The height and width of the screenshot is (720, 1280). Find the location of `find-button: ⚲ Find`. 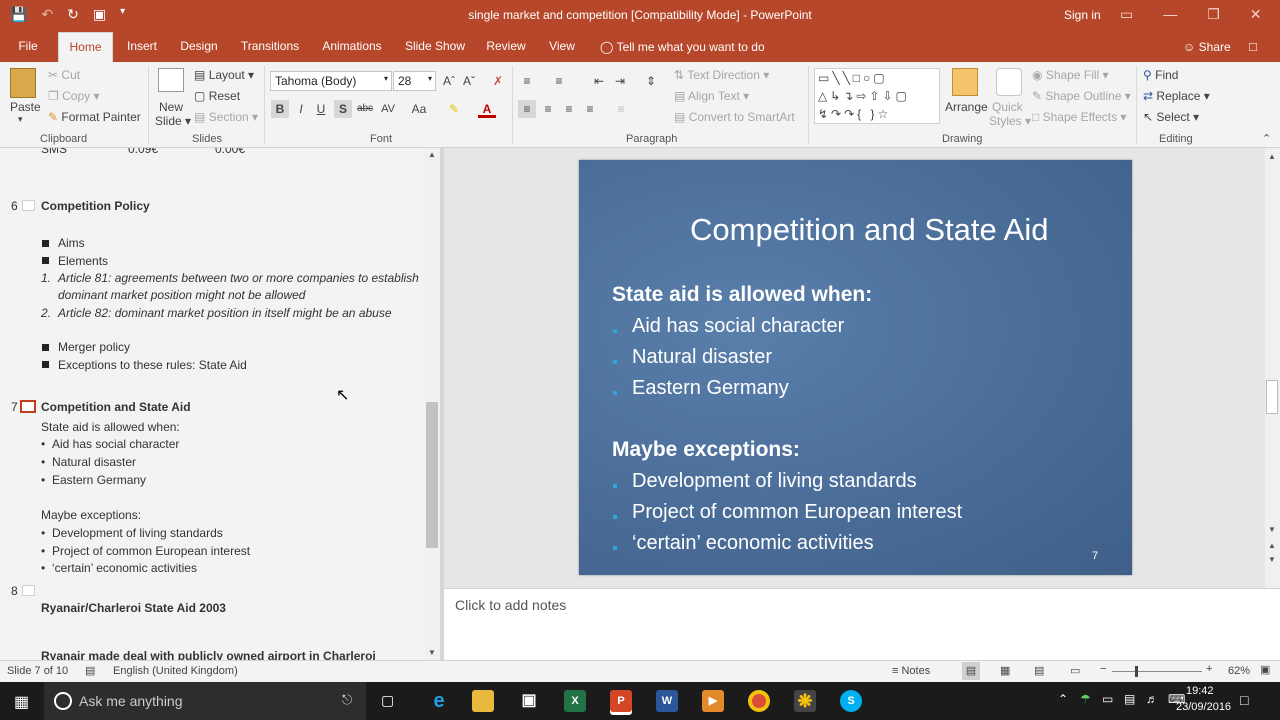

find-button: ⚲ Find is located at coordinates (1160, 75).